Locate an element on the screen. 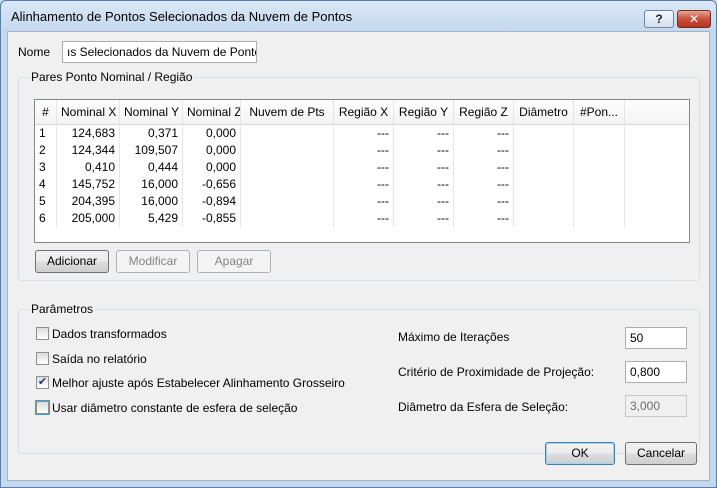  cancel-button: Cancelar is located at coordinates (661, 453).